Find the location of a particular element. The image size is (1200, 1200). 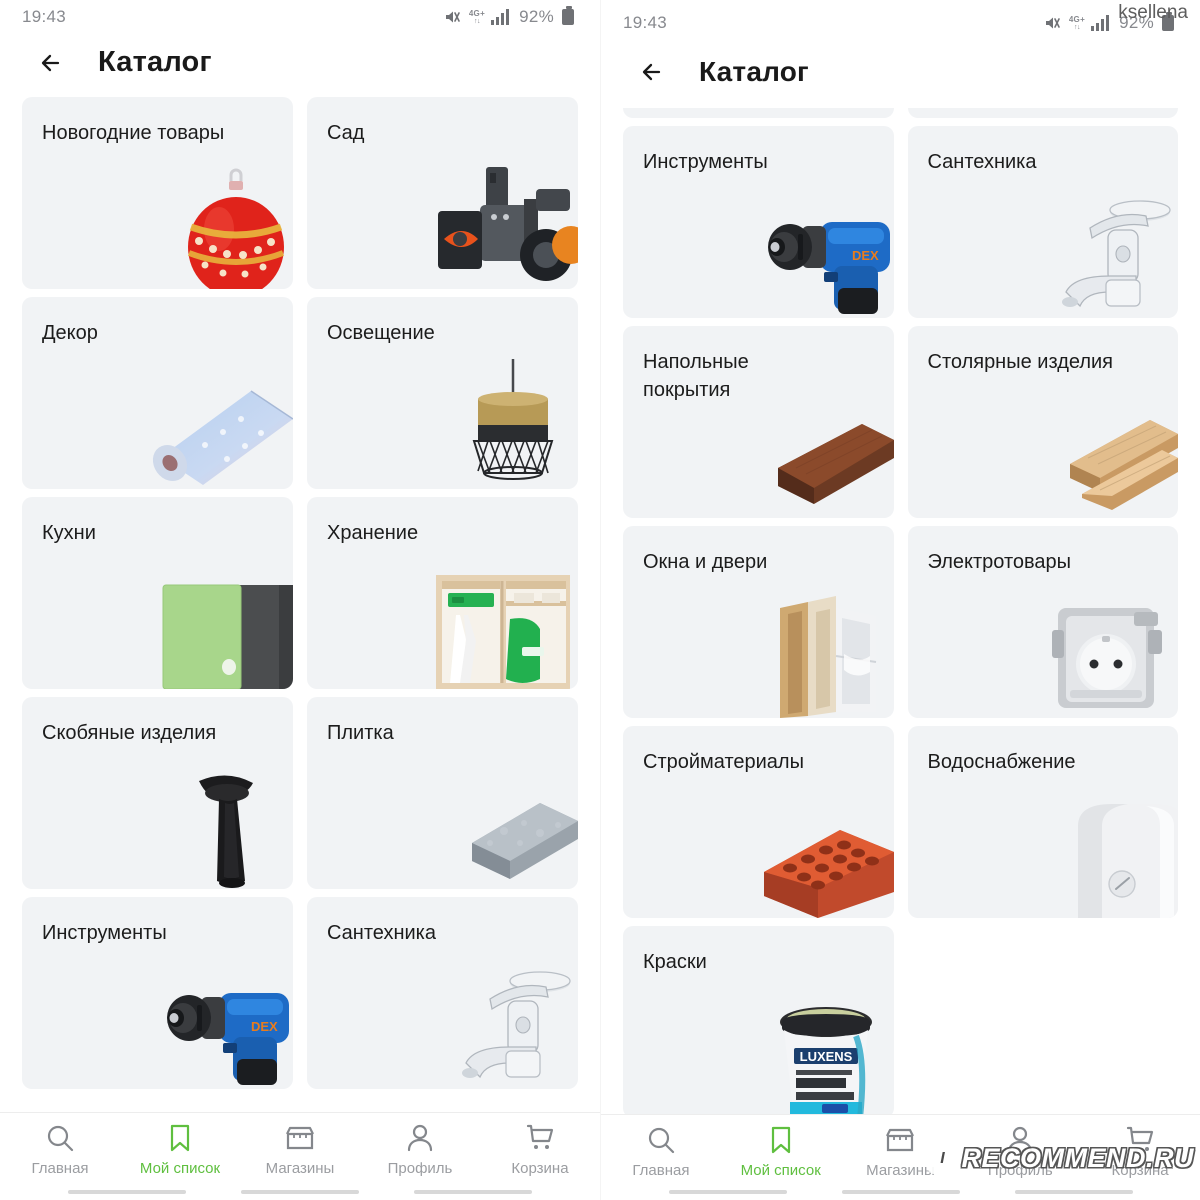

nav-item-label: Магазины is located at coordinates (300, 1168).